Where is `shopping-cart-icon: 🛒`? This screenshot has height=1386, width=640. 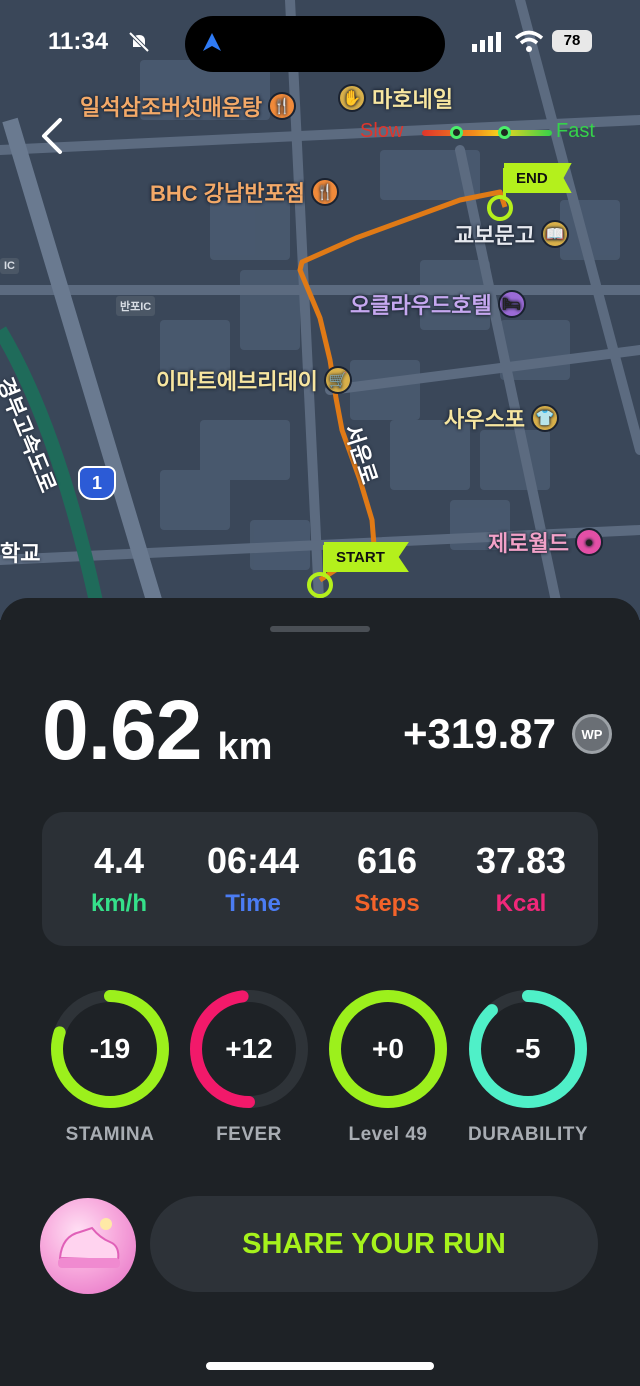
shopping-cart-icon: 🛒 is located at coordinates (337, 380).